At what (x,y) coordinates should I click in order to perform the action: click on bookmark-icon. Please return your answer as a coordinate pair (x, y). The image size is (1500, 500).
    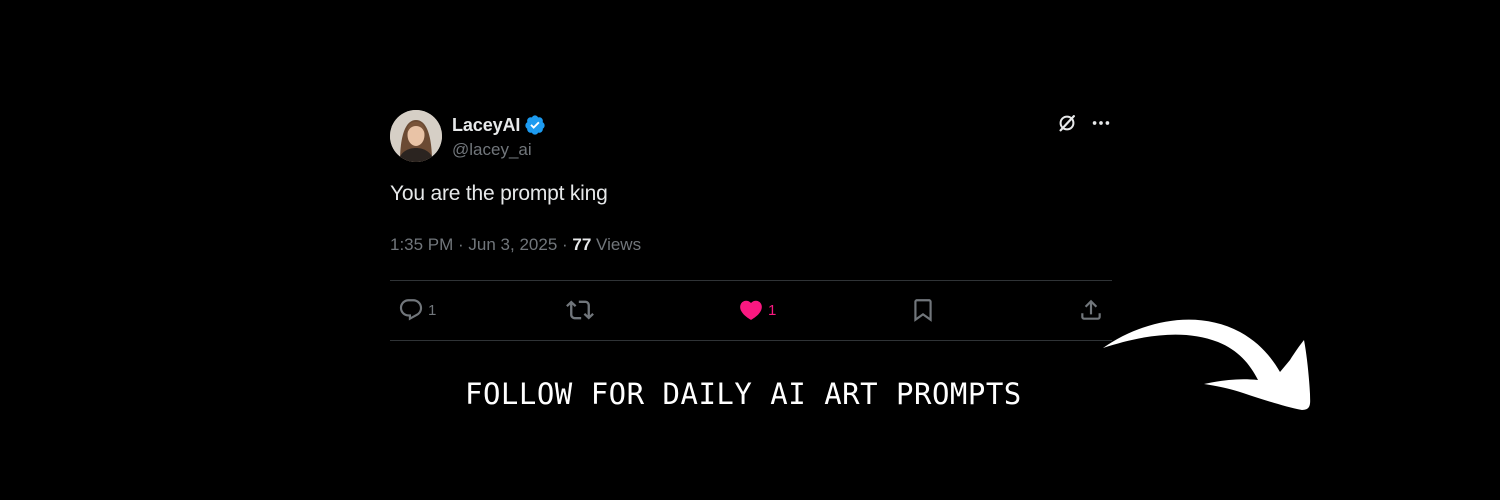
    Looking at the image, I should click on (923, 310).